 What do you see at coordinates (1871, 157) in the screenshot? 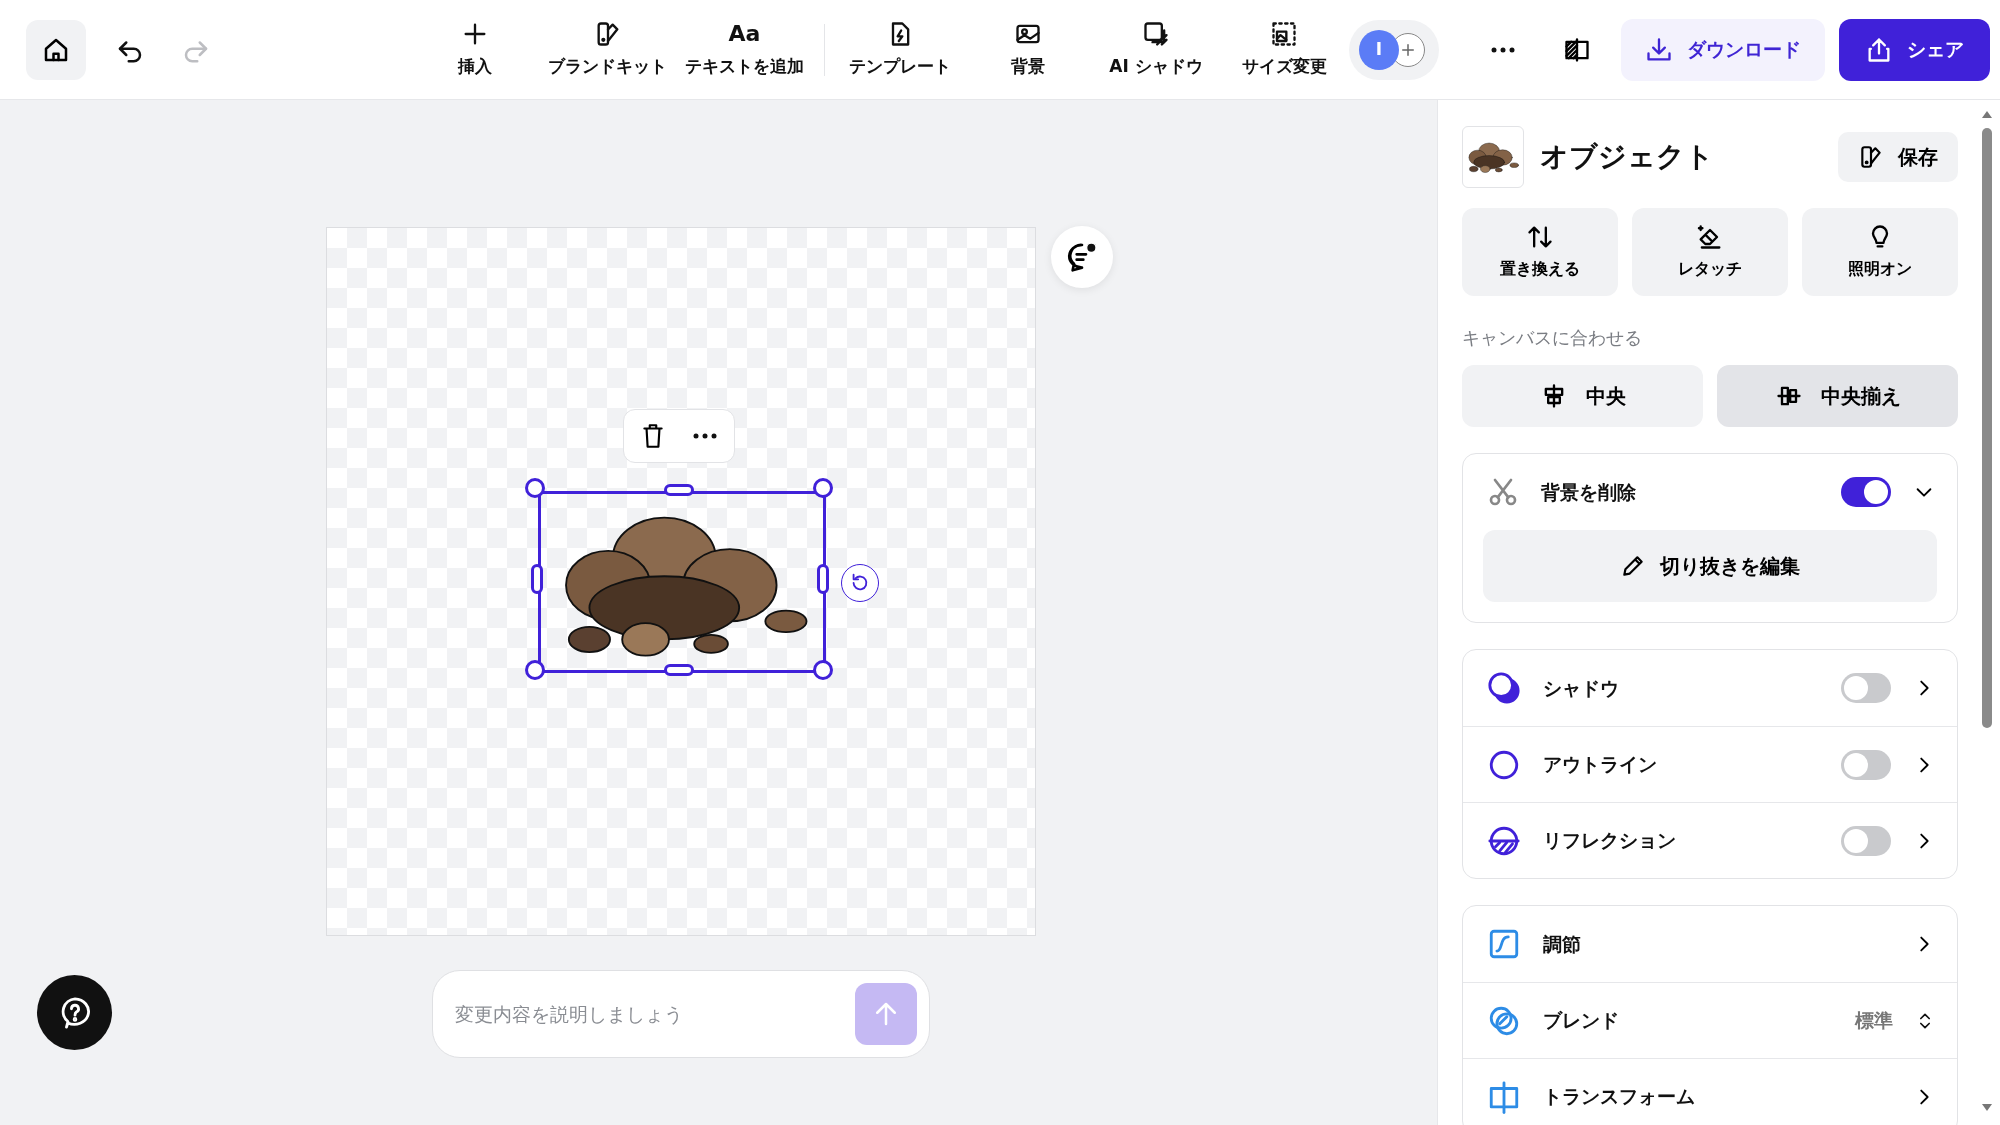
I see `brand-kit-icon` at bounding box center [1871, 157].